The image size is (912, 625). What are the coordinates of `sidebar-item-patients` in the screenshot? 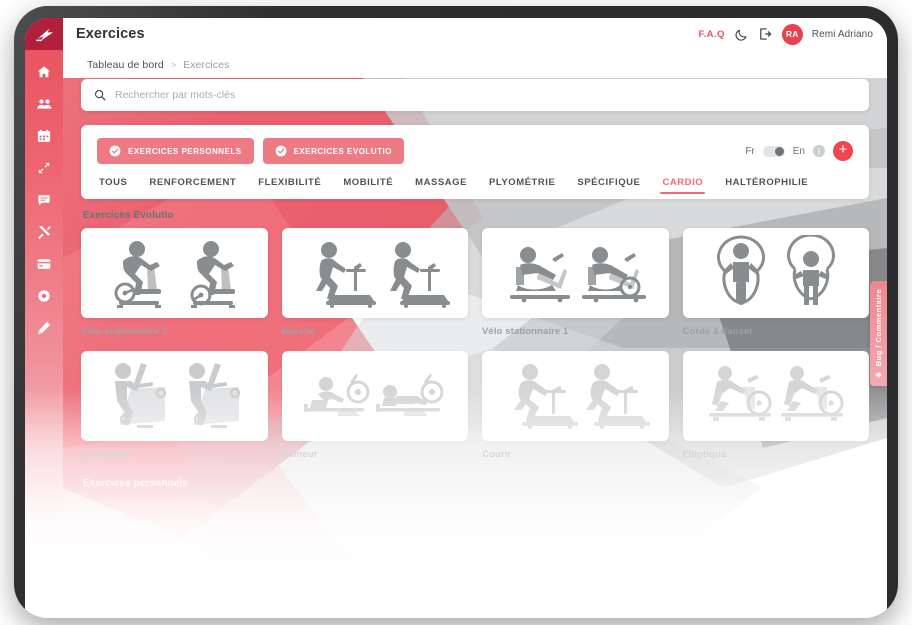 It's located at (44, 104).